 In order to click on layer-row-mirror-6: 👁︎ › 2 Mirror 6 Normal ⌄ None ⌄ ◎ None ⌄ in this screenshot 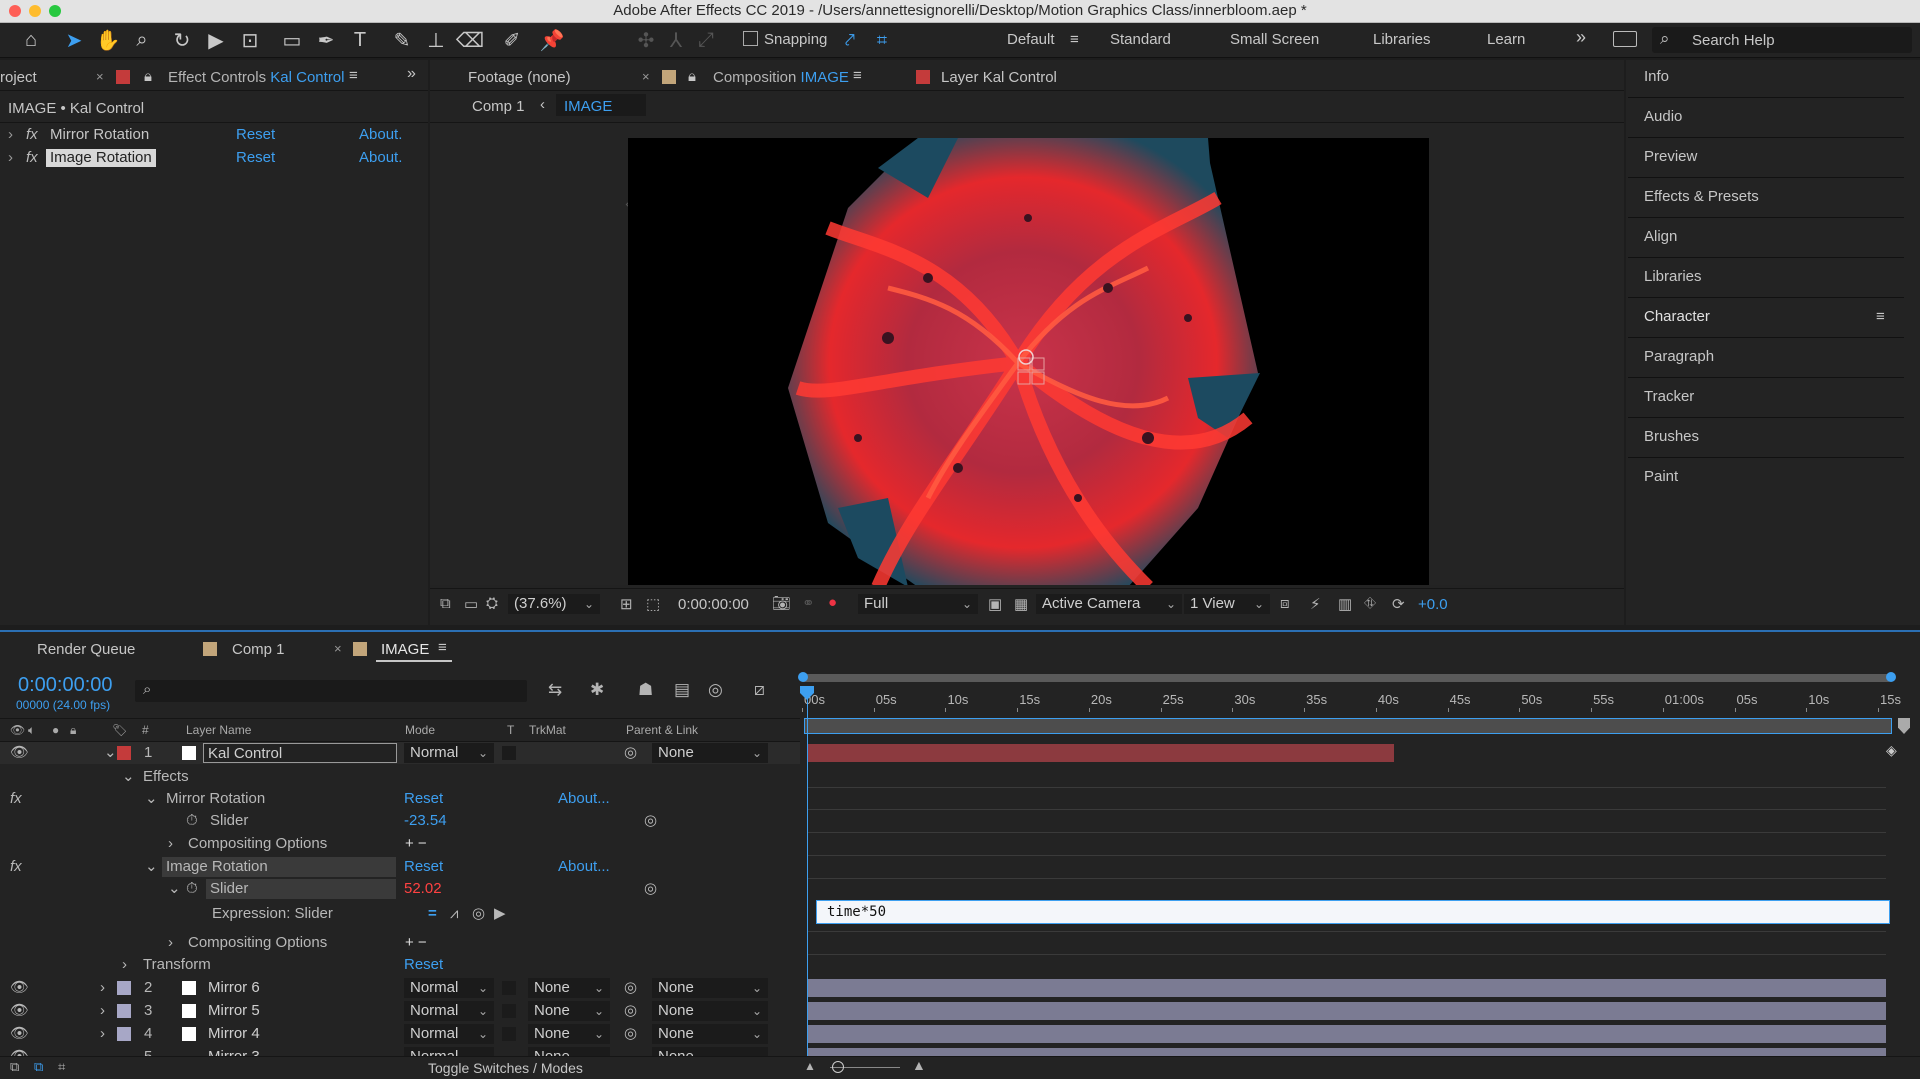, I will do `click(400, 988)`.